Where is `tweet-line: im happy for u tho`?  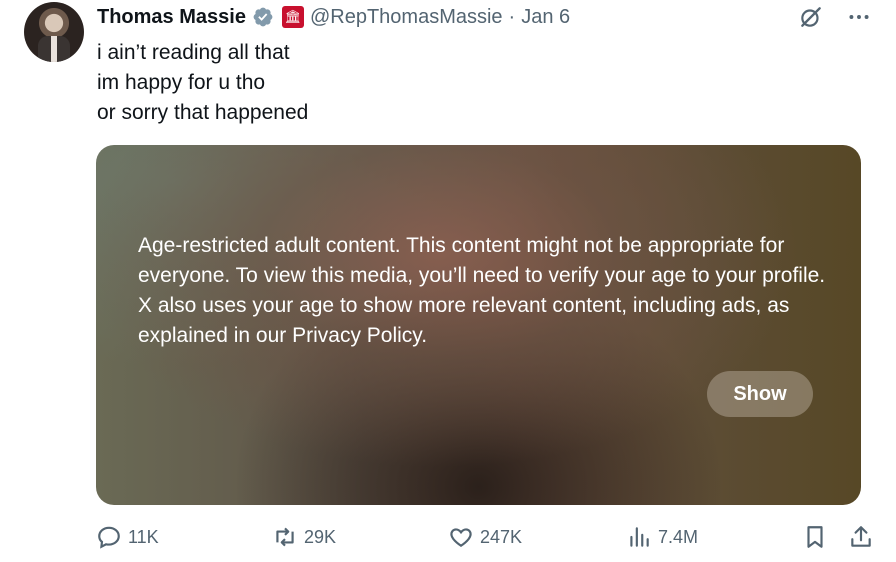 tweet-line: im happy for u tho is located at coordinates (181, 82).